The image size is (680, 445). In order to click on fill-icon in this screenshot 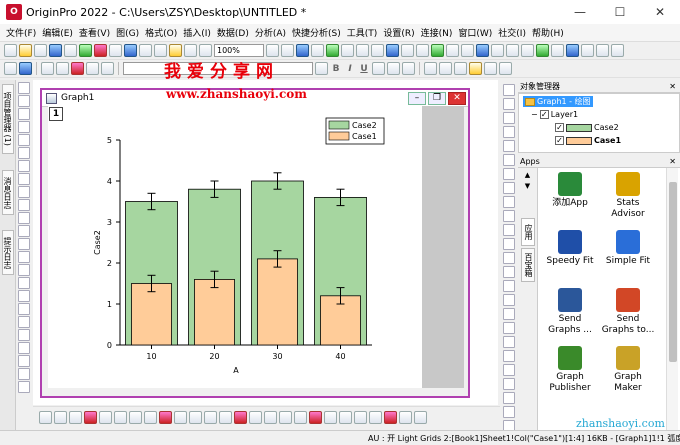, I will do `click(47, 68)`.